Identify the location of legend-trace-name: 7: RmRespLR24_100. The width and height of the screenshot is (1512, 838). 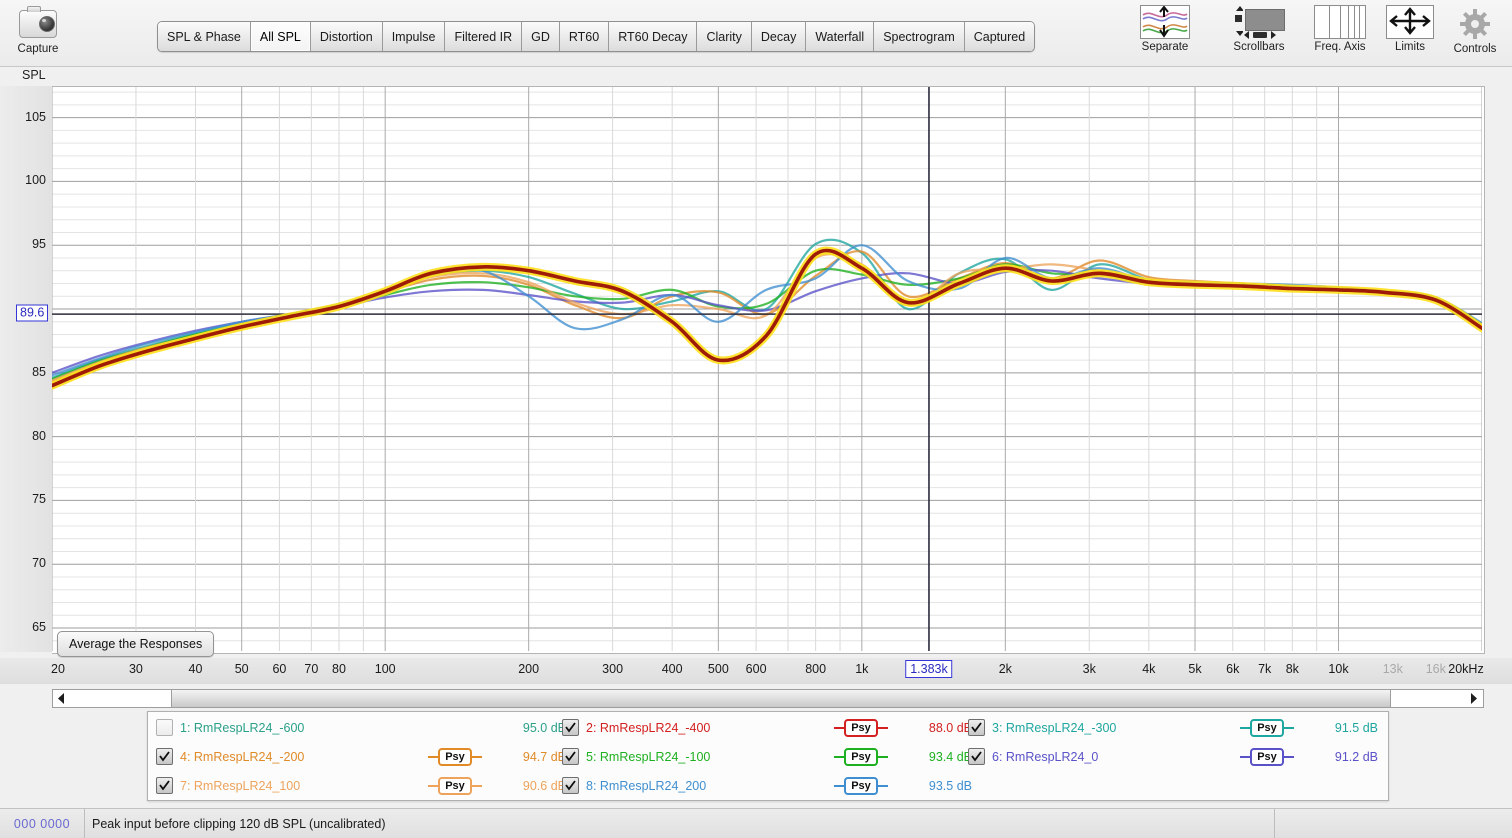
(299, 786).